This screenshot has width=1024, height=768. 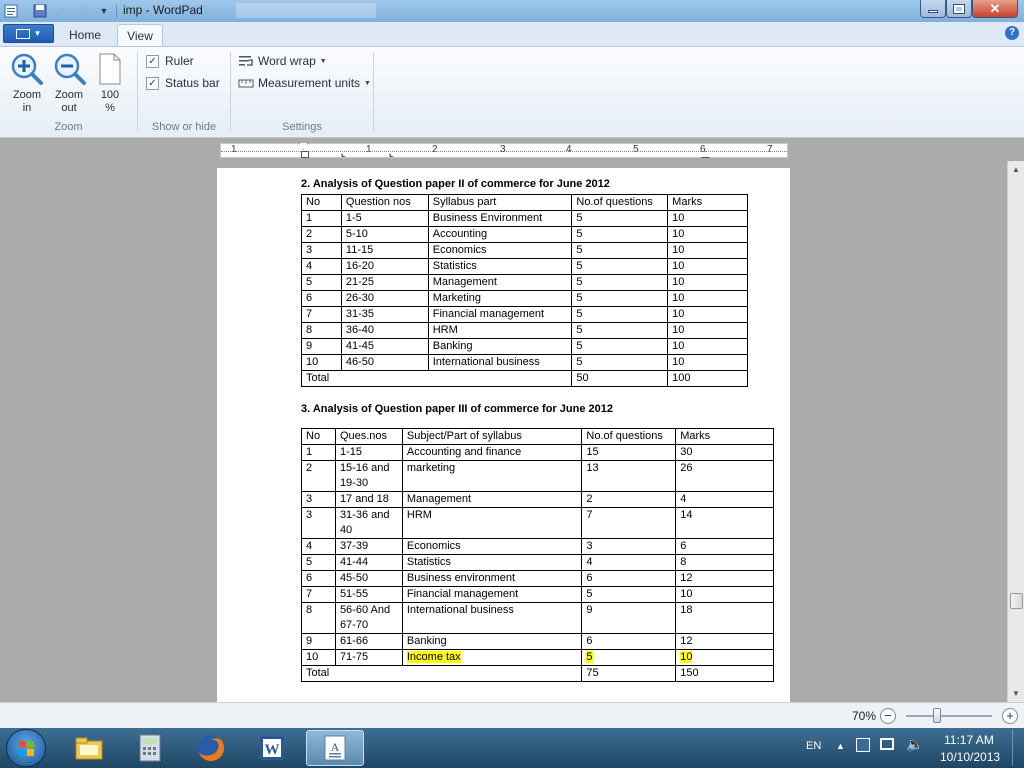 What do you see at coordinates (11, 11) in the screenshot?
I see `wordpad-app-icon` at bounding box center [11, 11].